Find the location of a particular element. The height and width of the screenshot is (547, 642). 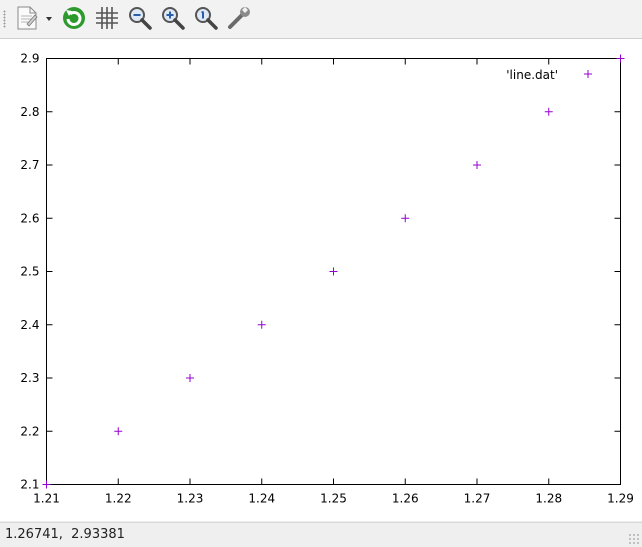

zoom-previous-button is located at coordinates (140, 18).